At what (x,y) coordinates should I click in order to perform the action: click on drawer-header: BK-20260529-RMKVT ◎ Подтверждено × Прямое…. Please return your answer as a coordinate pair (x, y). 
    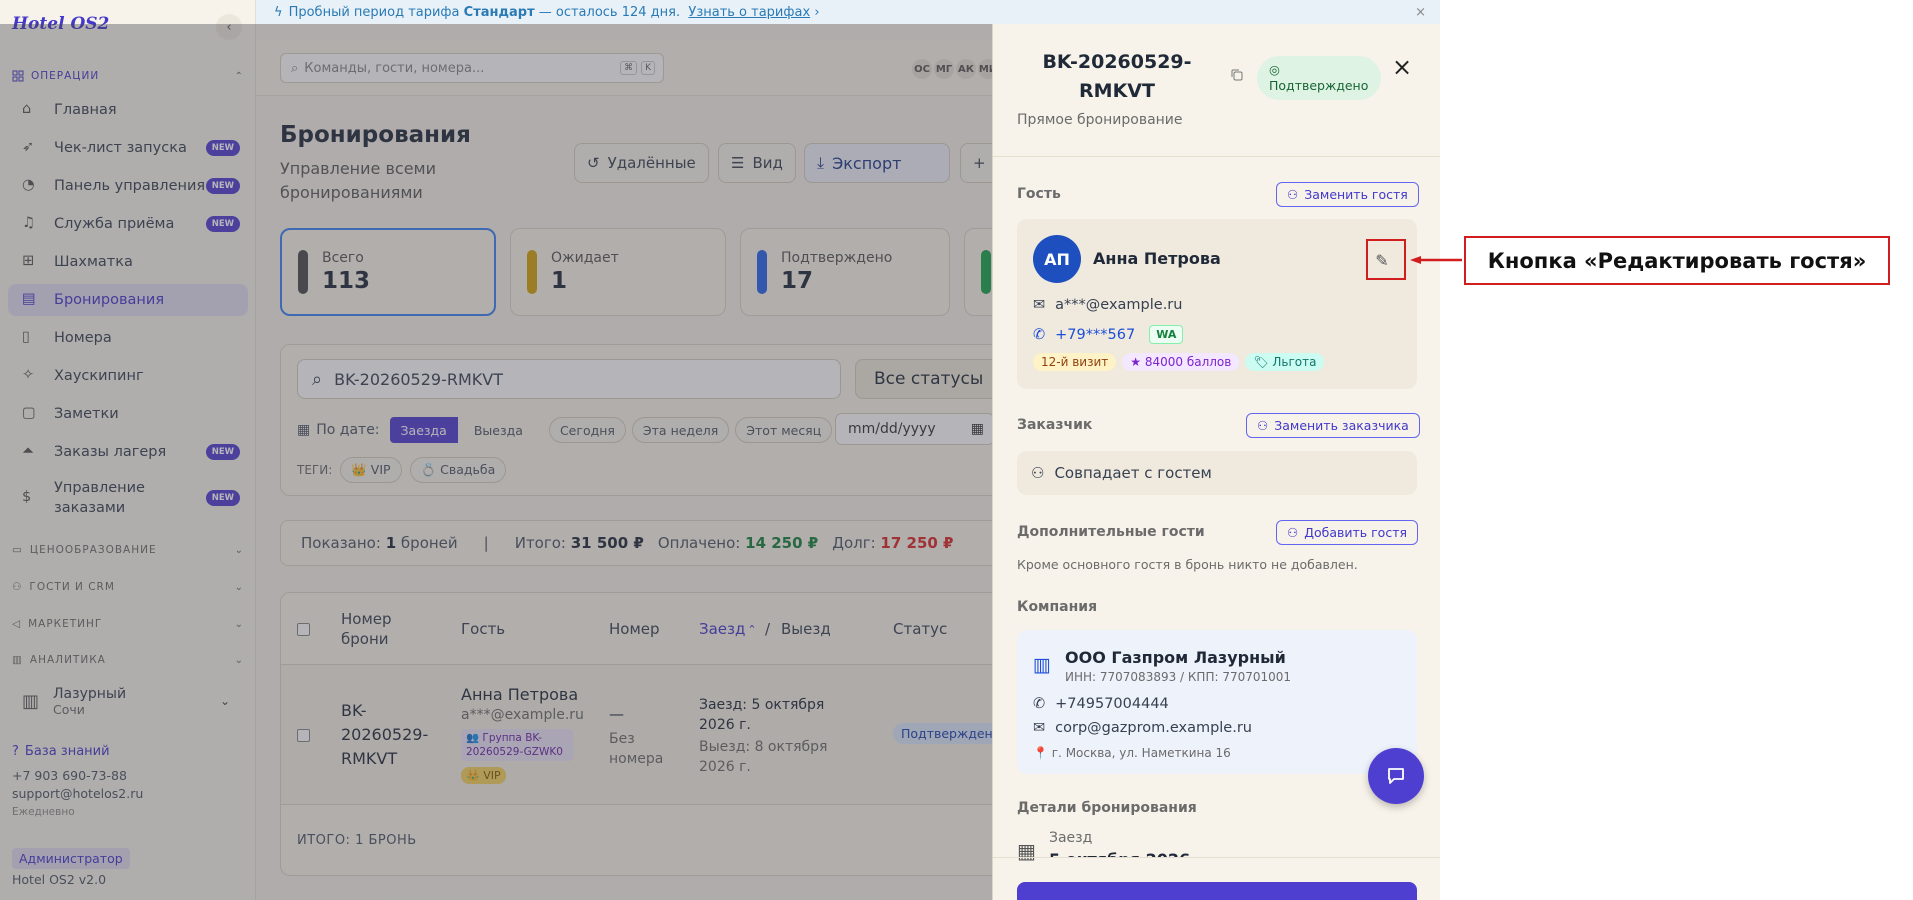
    Looking at the image, I should click on (1216, 90).